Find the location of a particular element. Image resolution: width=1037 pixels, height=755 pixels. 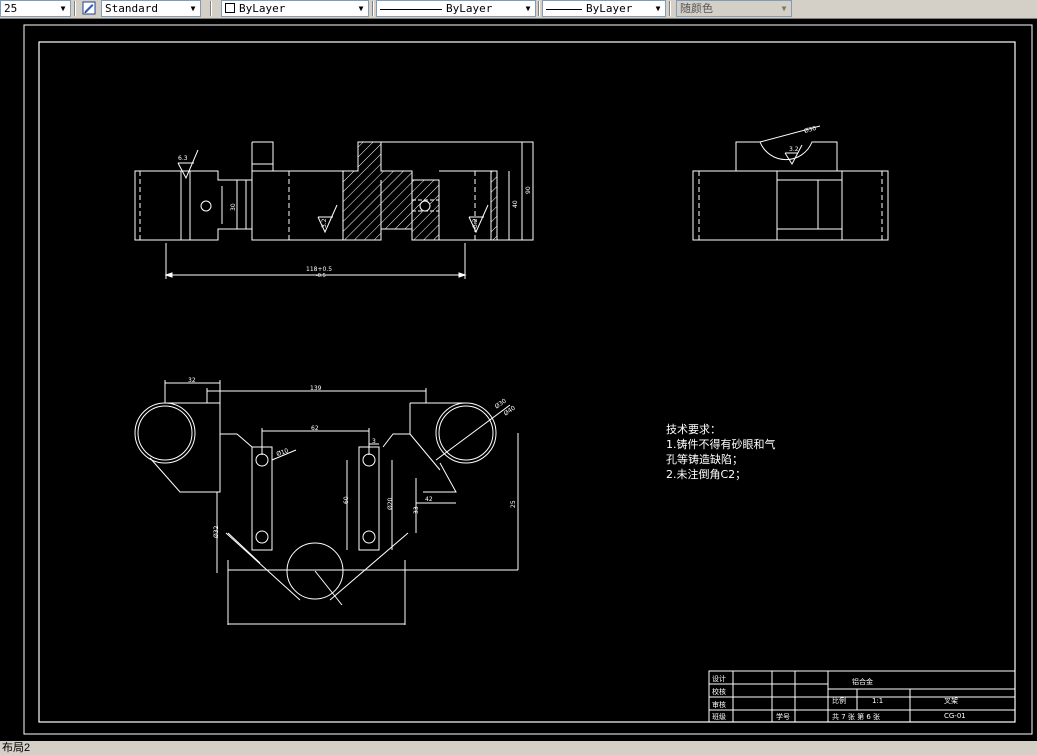

text-style-combo: Standard ▼ is located at coordinates (151, 8).